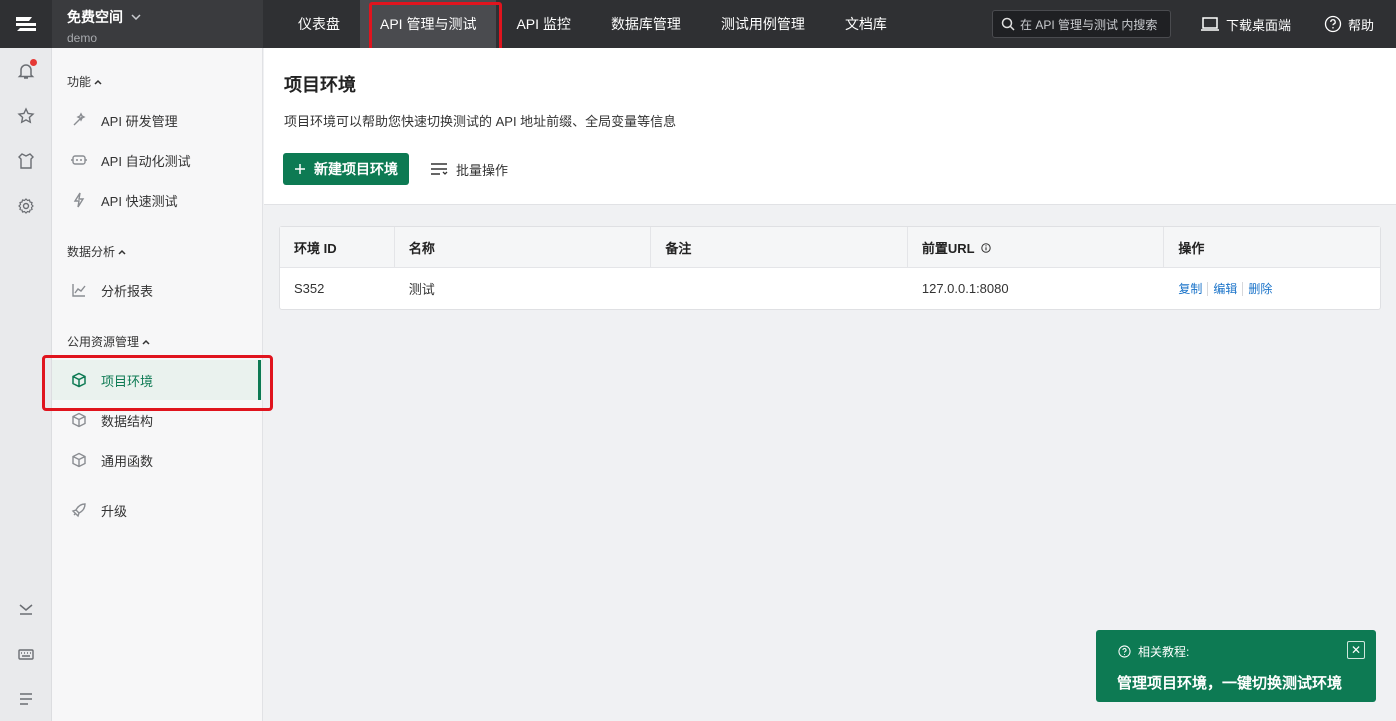 This screenshot has height=721, width=1396. What do you see at coordinates (26, 609) in the screenshot?
I see `collapse-down-icon` at bounding box center [26, 609].